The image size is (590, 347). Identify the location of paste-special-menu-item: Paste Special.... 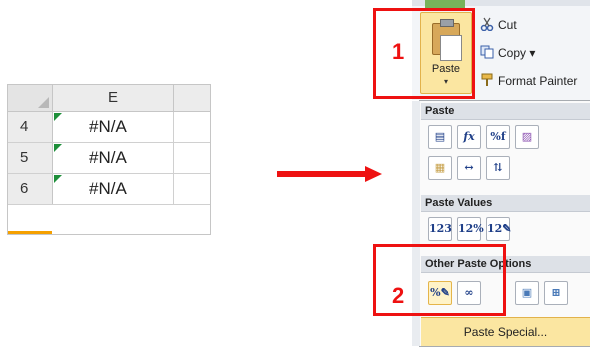
(505, 331).